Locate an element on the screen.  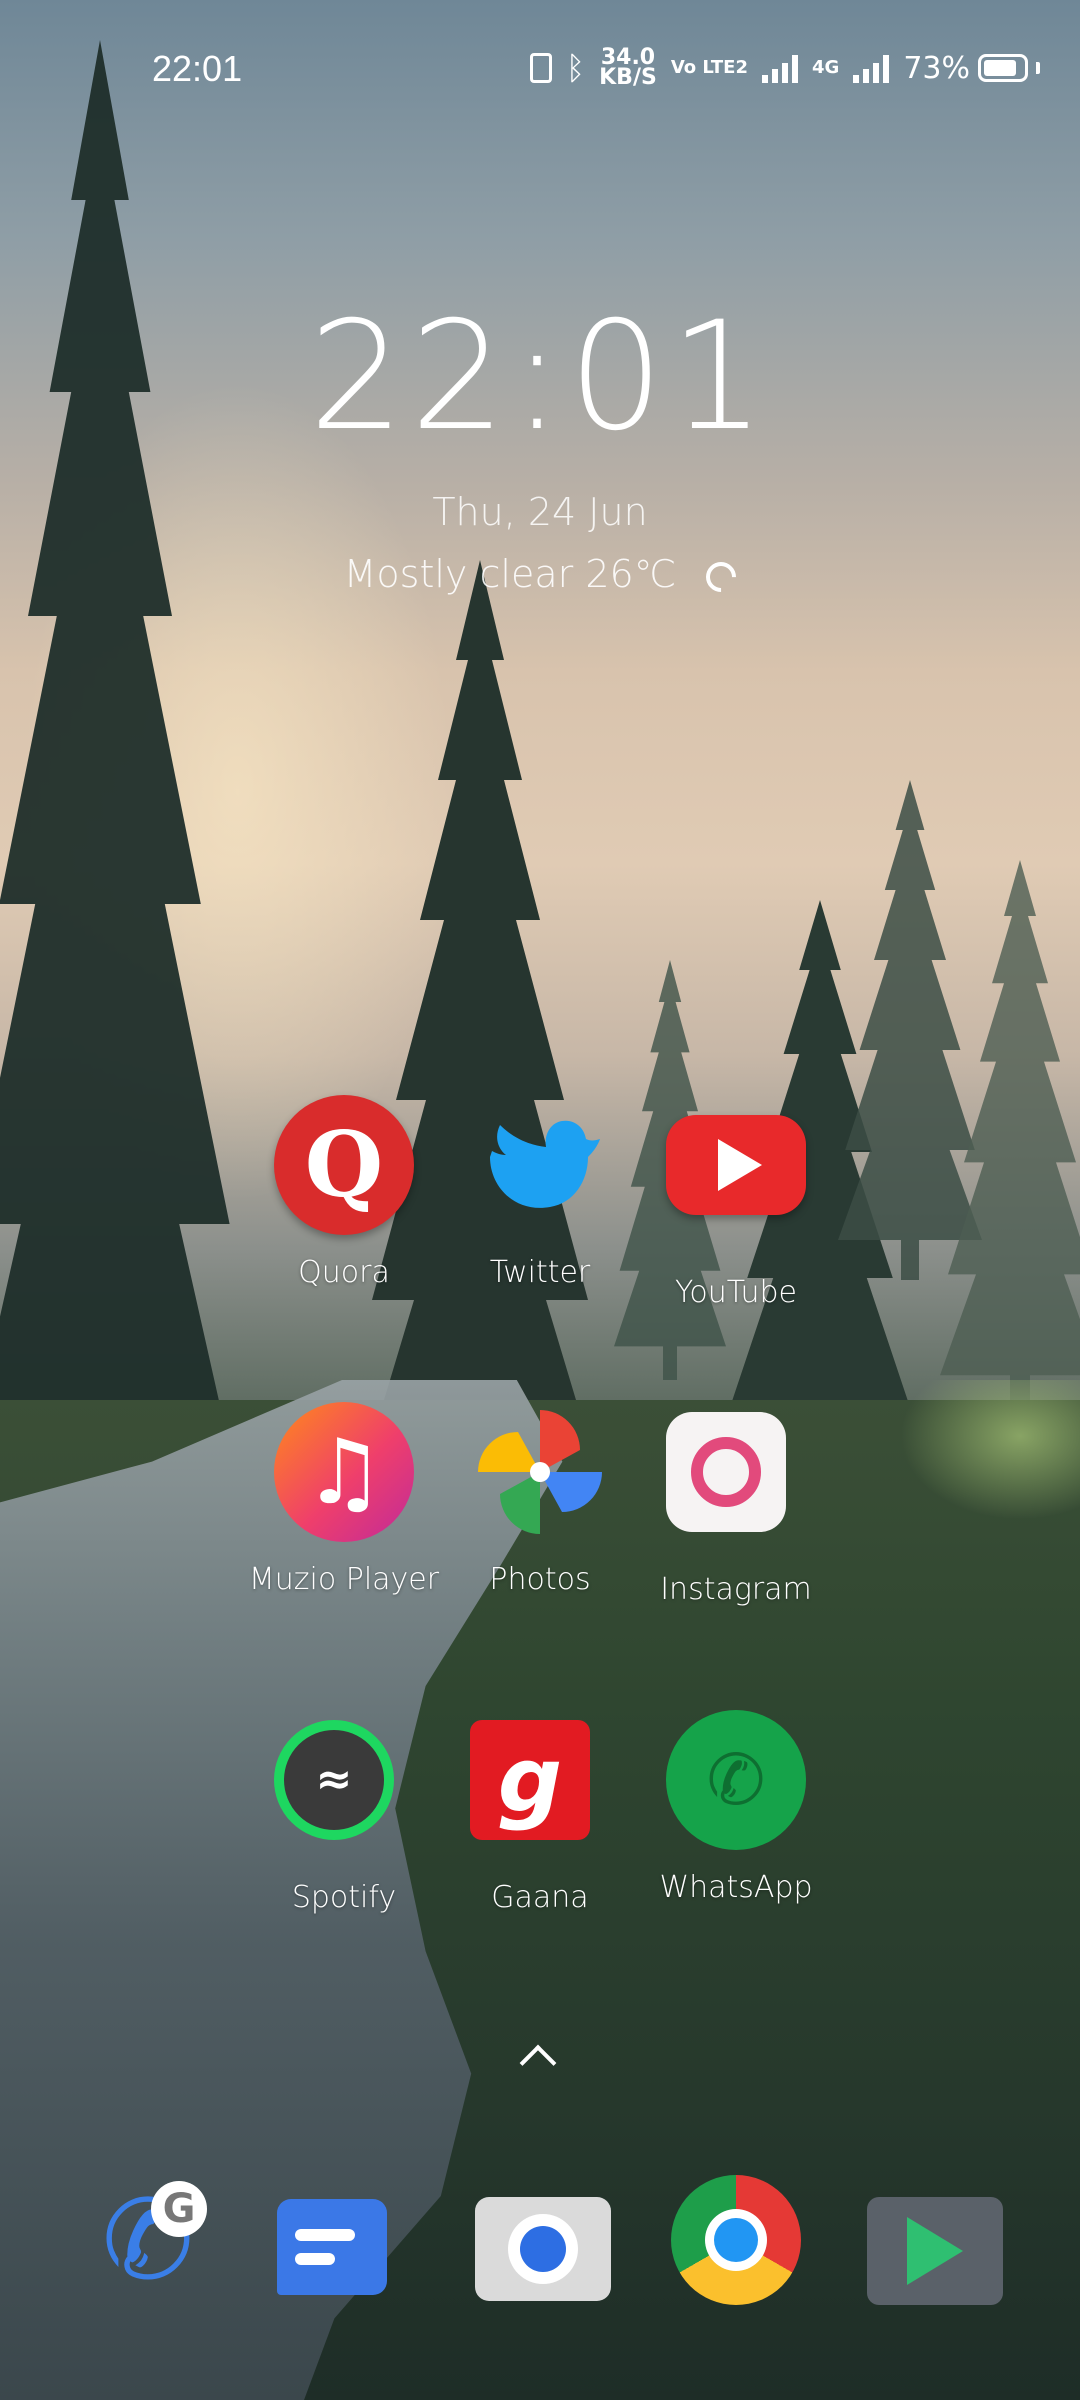
app-label: Spotify is located at coordinates (344, 1897).